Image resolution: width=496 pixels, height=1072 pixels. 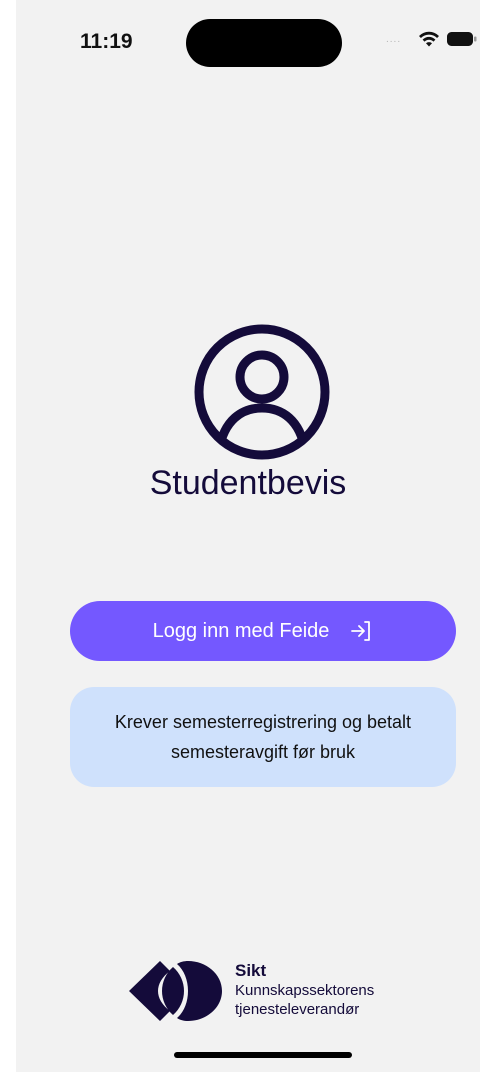 I want to click on page-title: Studentbevis, so click(x=248, y=483).